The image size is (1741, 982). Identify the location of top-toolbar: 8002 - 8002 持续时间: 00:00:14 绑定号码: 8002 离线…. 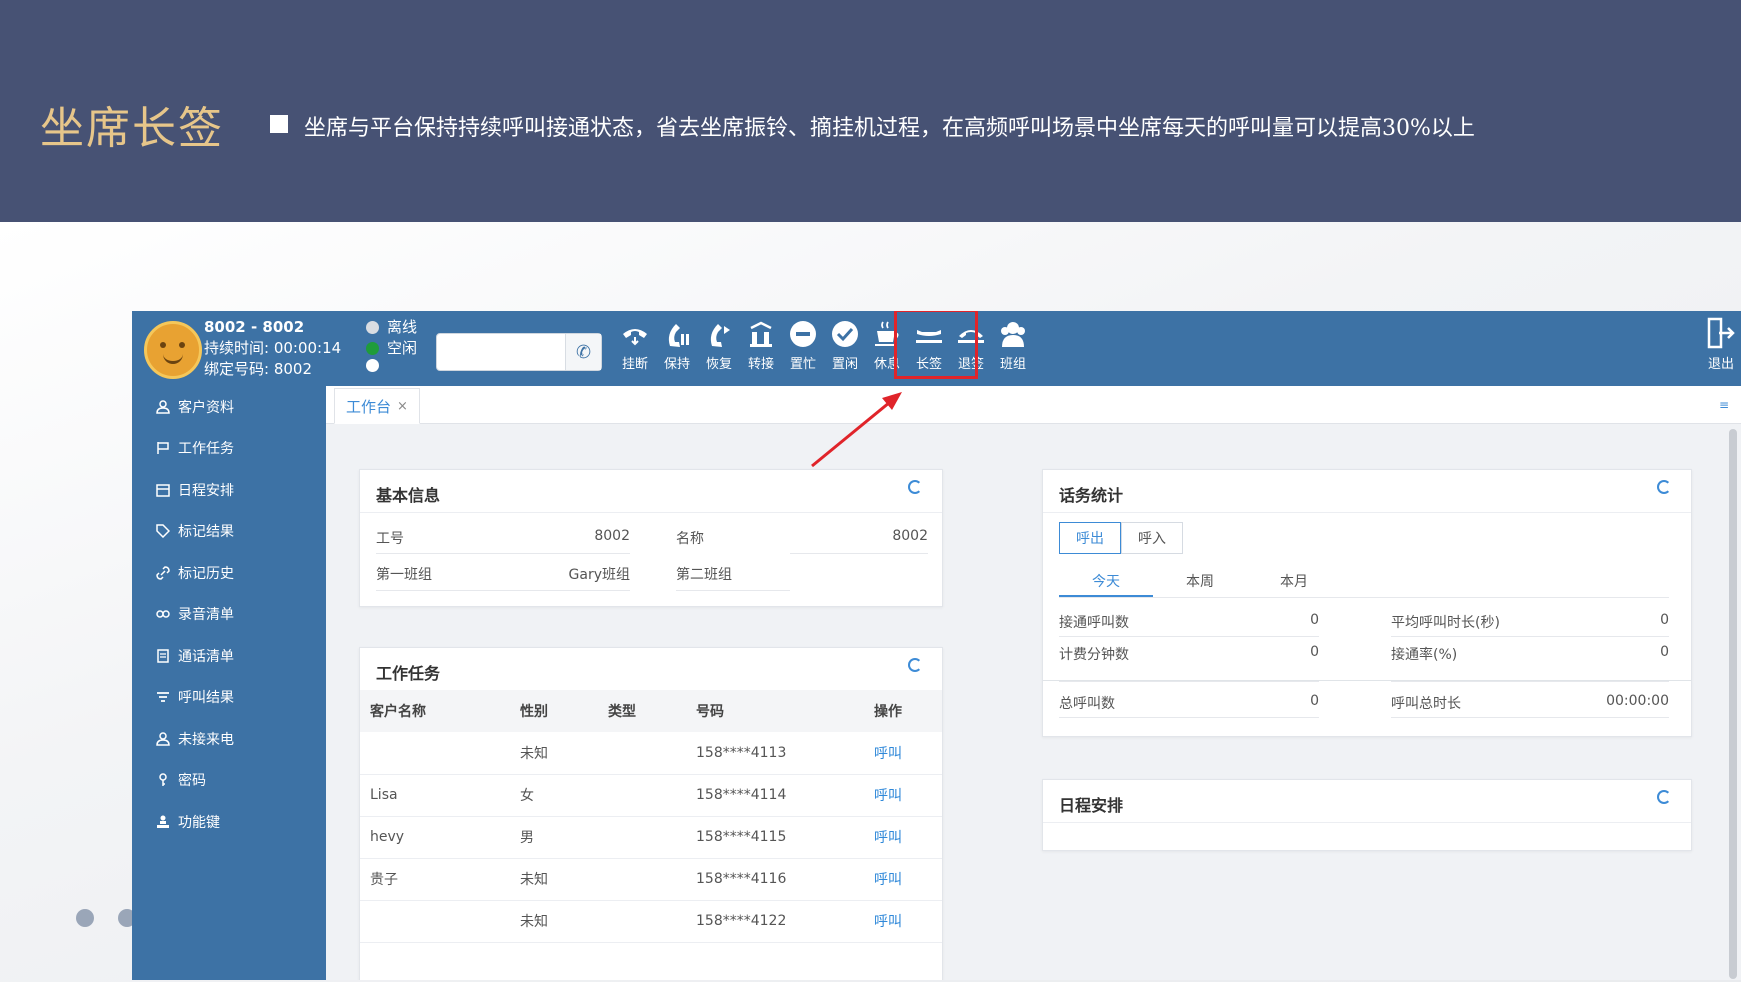
(936, 348).